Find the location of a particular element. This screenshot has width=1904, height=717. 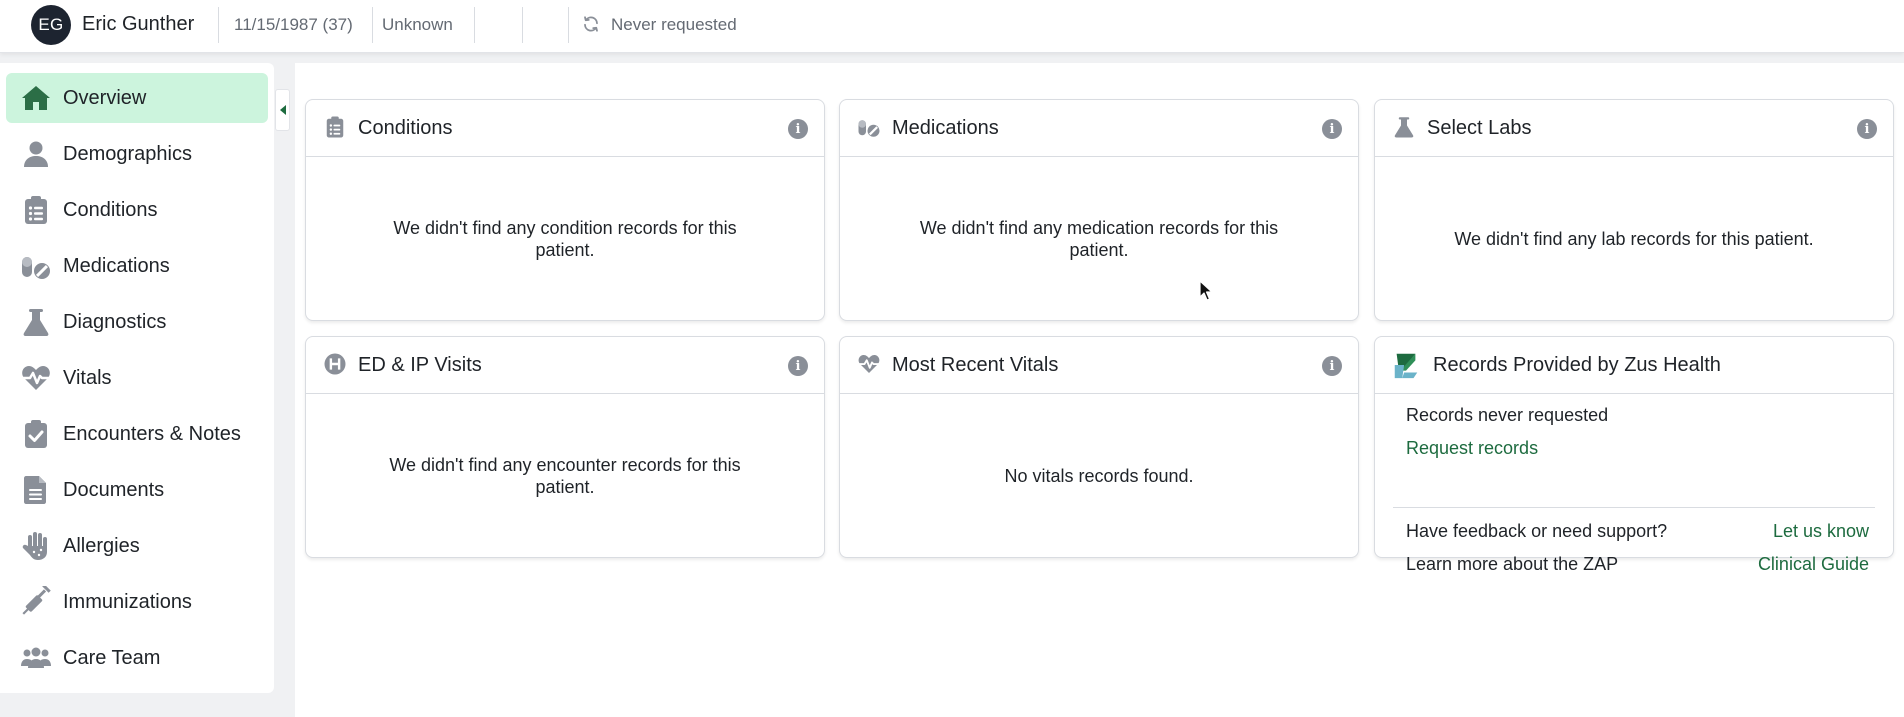

avatar: EG is located at coordinates (51, 25).